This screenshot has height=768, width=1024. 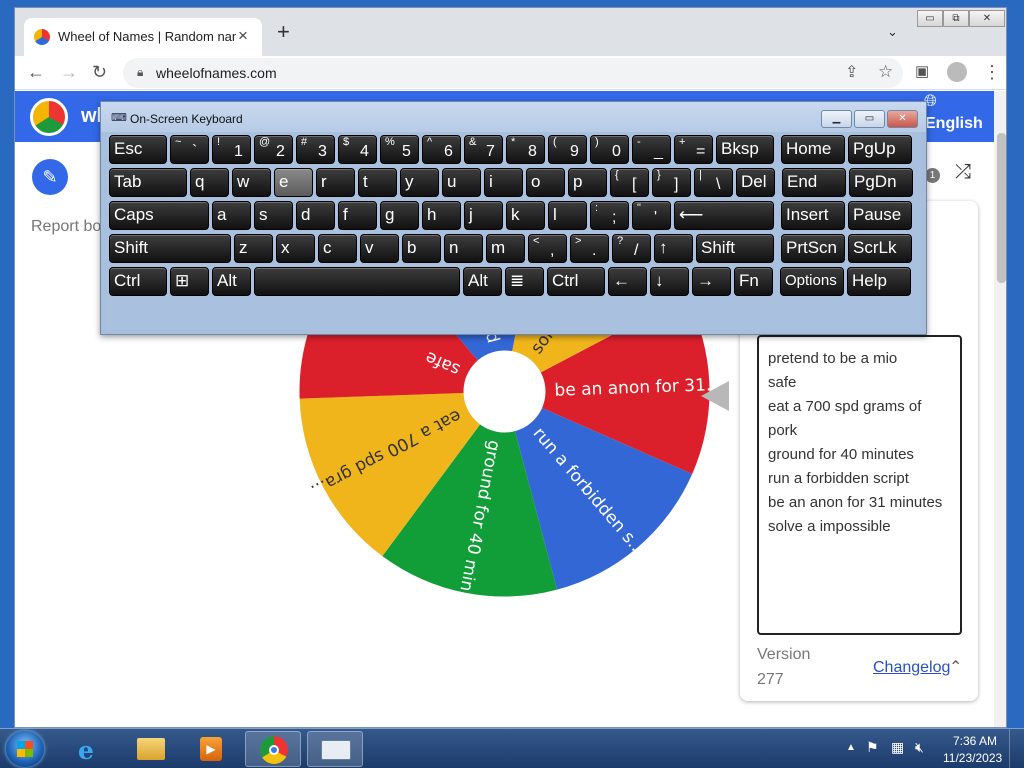 What do you see at coordinates (36, 72) in the screenshot?
I see `back-icon: ←` at bounding box center [36, 72].